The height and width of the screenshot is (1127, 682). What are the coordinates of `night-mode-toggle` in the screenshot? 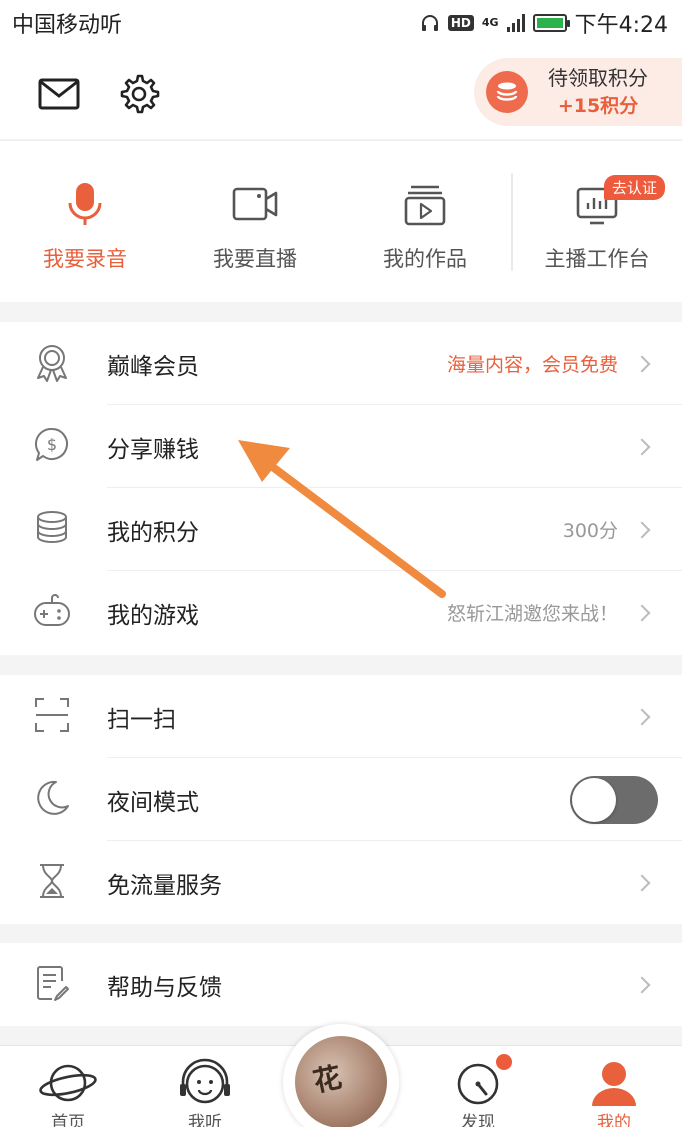 It's located at (614, 800).